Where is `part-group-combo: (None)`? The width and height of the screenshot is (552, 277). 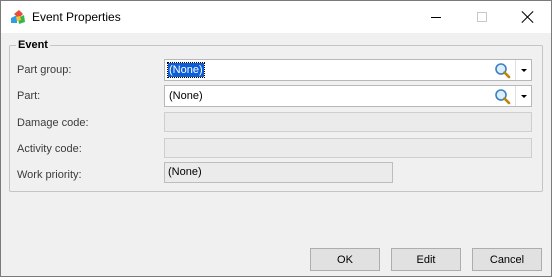
part-group-combo: (None) is located at coordinates (348, 70).